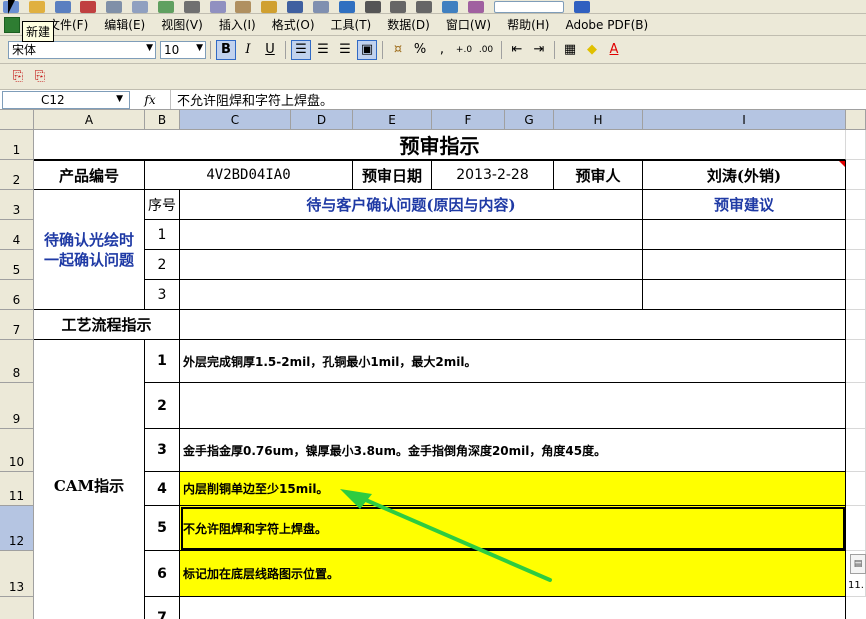 The height and width of the screenshot is (619, 866). What do you see at coordinates (606, 25) in the screenshot?
I see `menu-adobe-pdf: Adobe PDF(B)` at bounding box center [606, 25].